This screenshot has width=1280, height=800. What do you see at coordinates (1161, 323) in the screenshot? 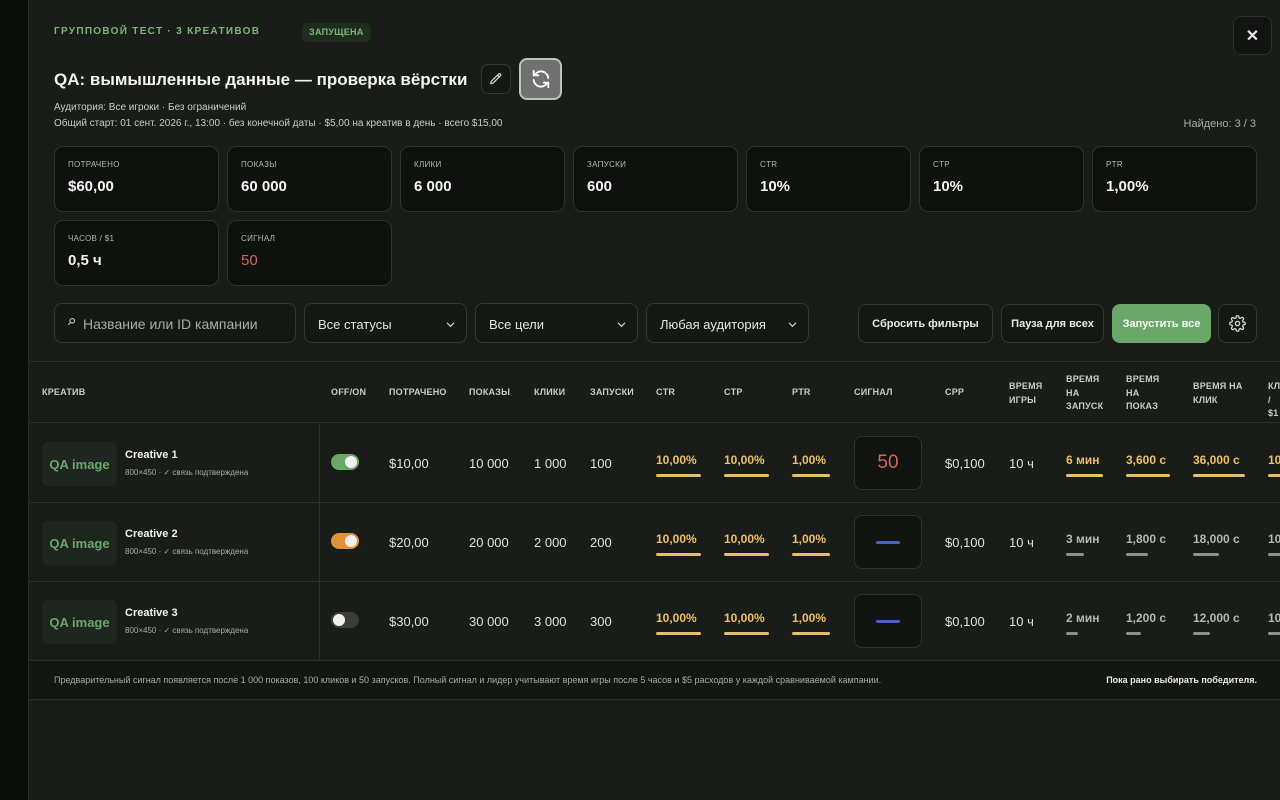
I see `launch-all-button: Запустить все` at bounding box center [1161, 323].